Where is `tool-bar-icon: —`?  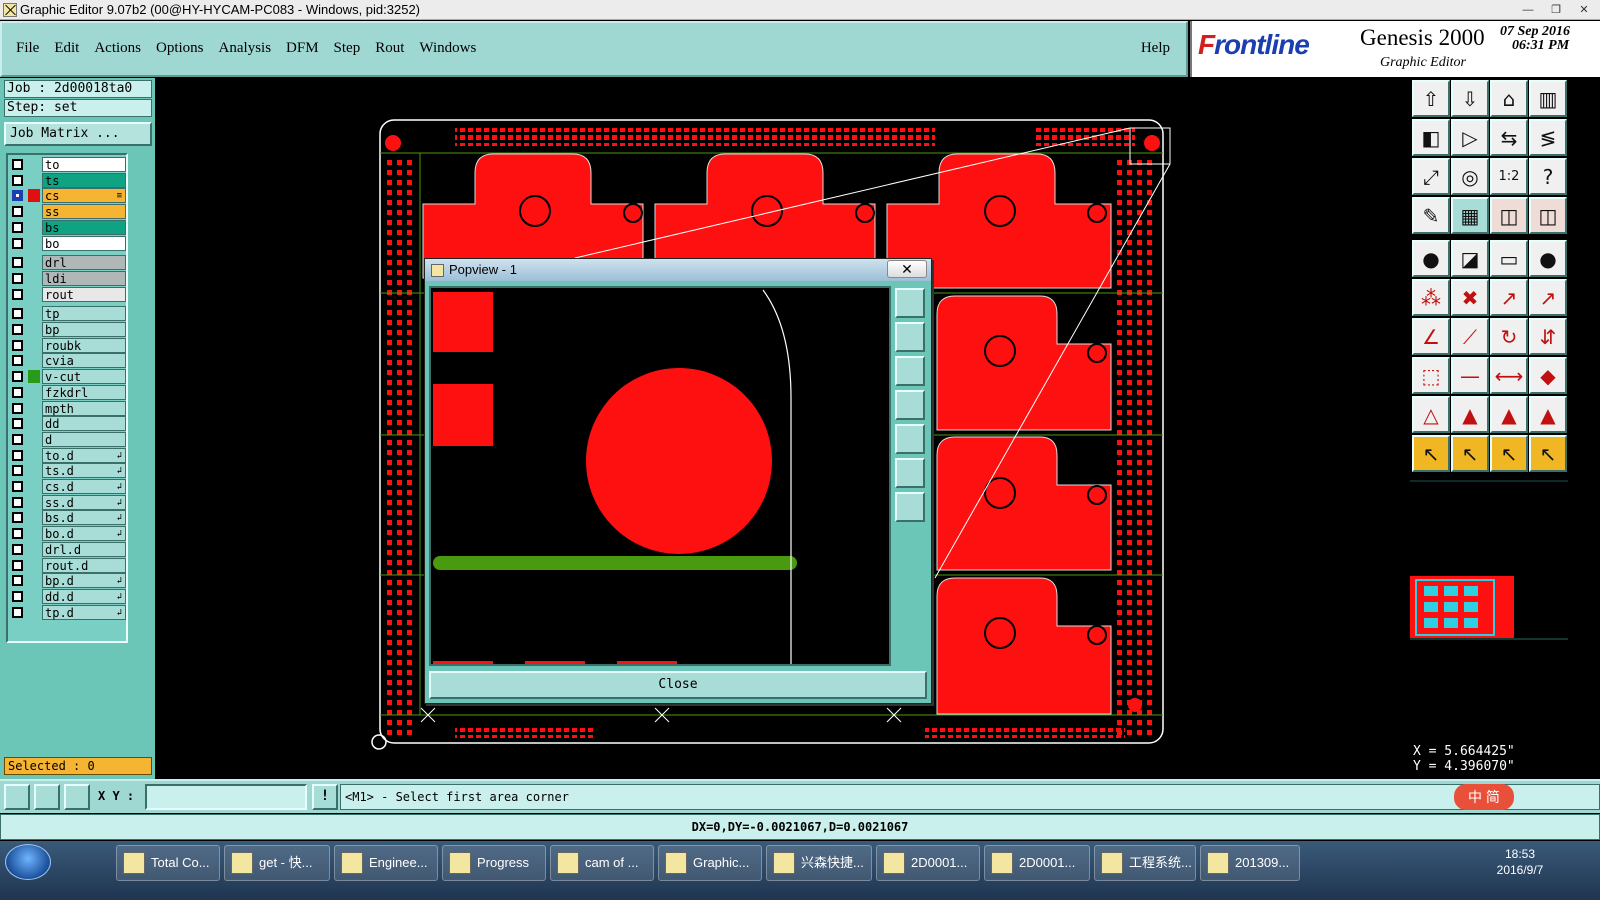 tool-bar-icon: — is located at coordinates (1470, 375).